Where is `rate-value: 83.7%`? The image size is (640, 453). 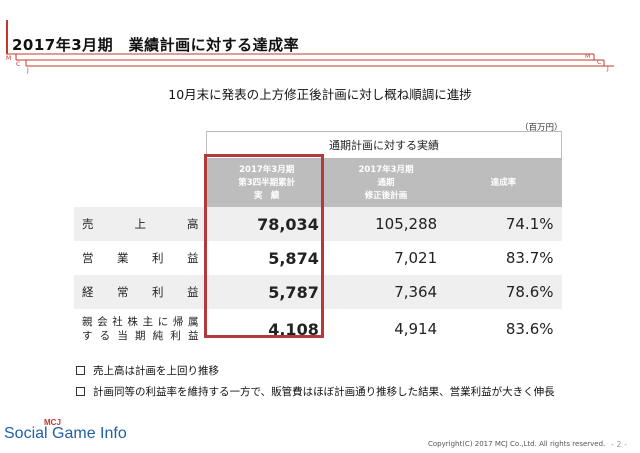
rate-value: 83.7% is located at coordinates (503, 258).